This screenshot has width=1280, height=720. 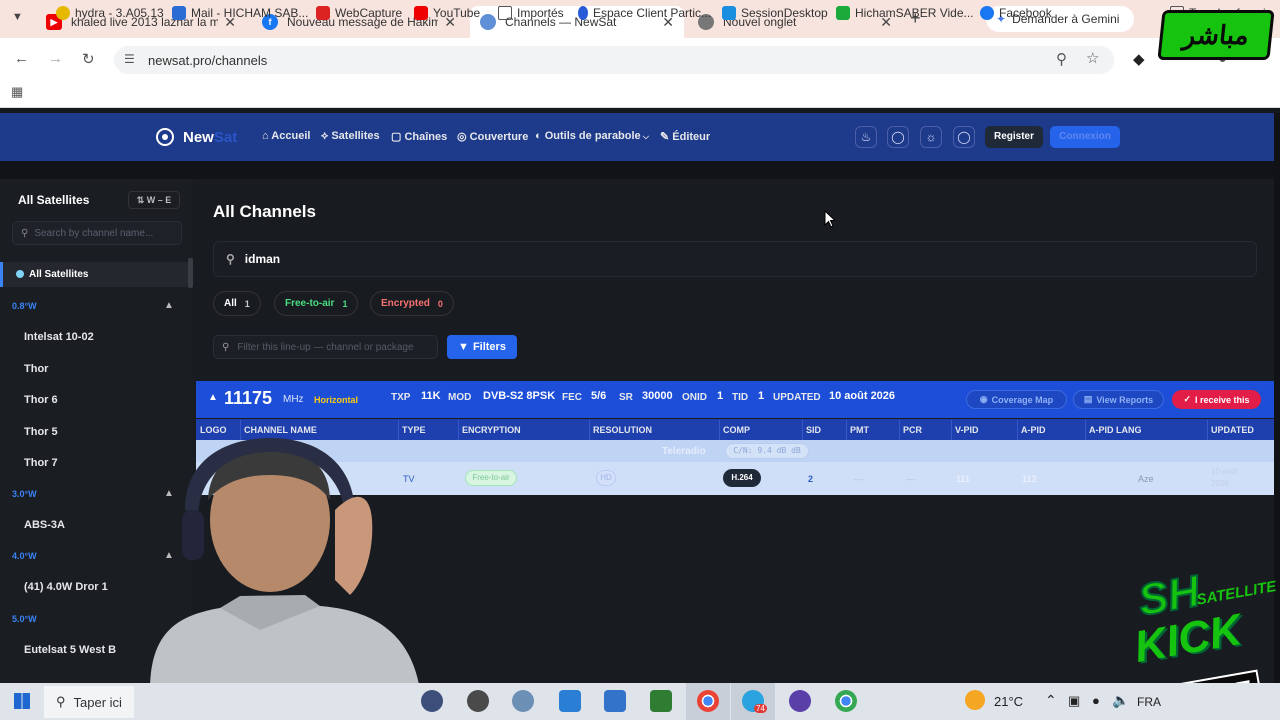 What do you see at coordinates (866, 137) in the screenshot?
I see `bell-icon: ♨` at bounding box center [866, 137].